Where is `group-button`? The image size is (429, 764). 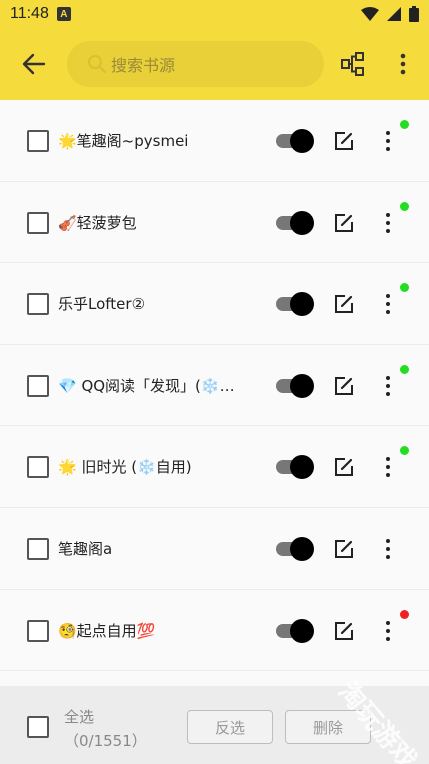
group-button is located at coordinates (353, 64).